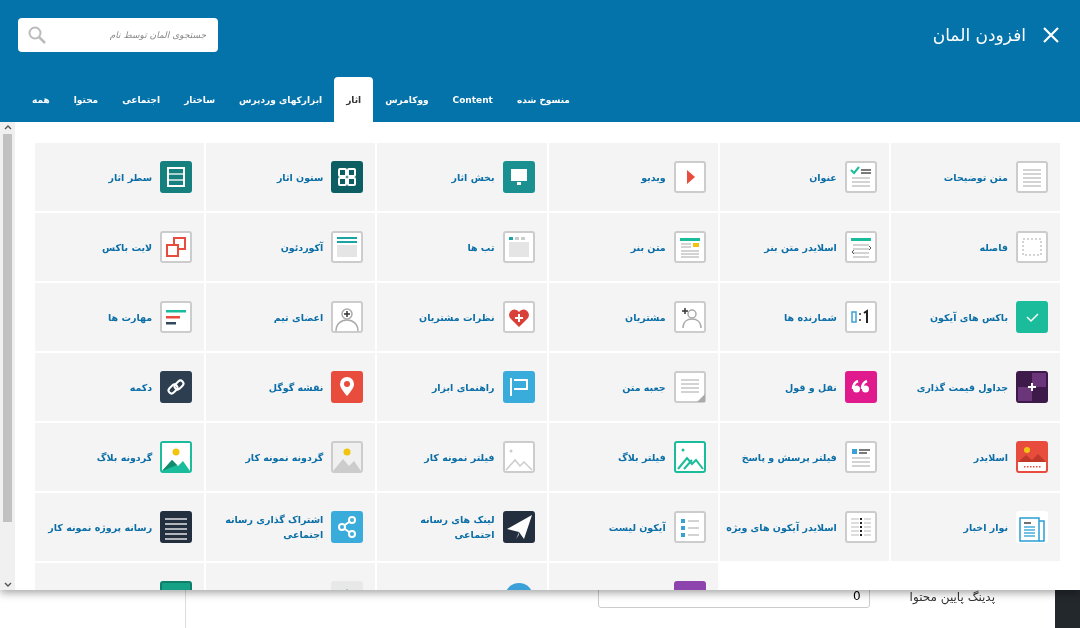  Describe the element at coordinates (633, 457) in the screenshot. I see `element-tile: فیلتر بلاگ` at that location.